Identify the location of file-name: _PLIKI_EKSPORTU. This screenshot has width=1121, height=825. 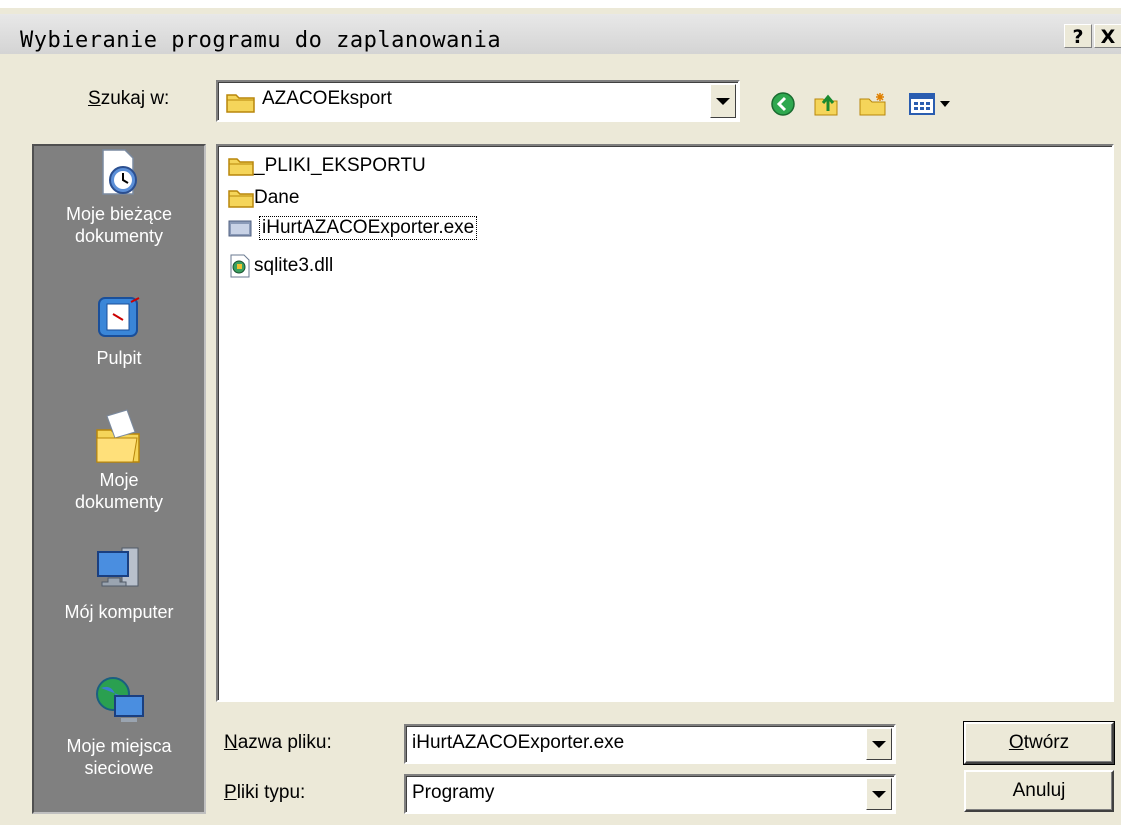
(340, 165).